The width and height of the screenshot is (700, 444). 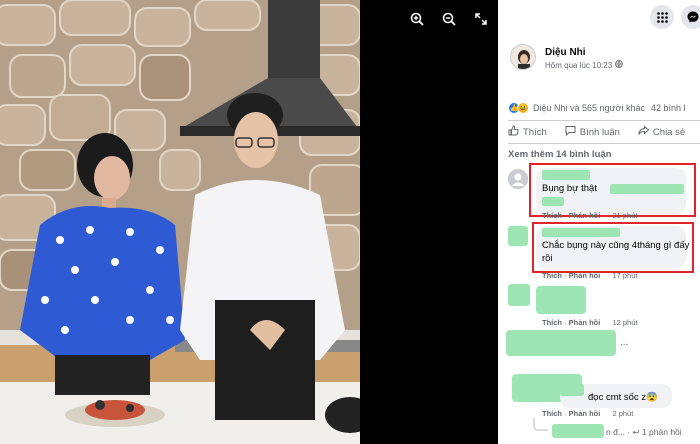 What do you see at coordinates (559, 154) in the screenshot?
I see `see-more-comments-link: Xem thêm 14 bình luận` at bounding box center [559, 154].